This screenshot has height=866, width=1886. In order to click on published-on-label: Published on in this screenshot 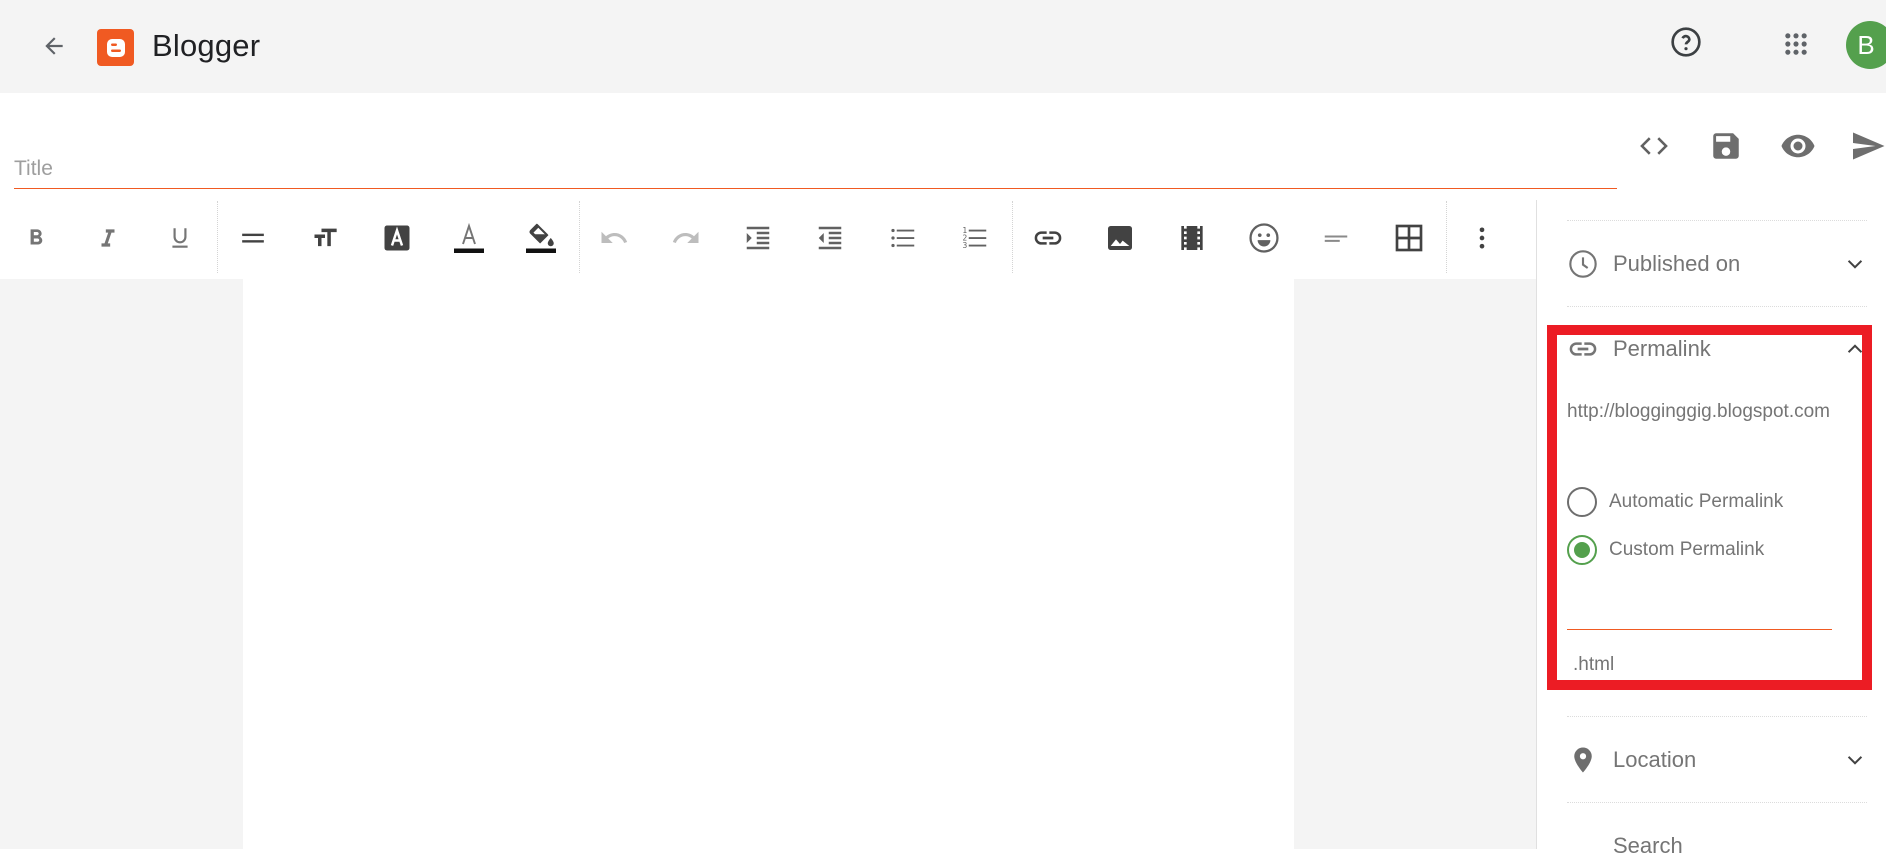, I will do `click(1677, 263)`.